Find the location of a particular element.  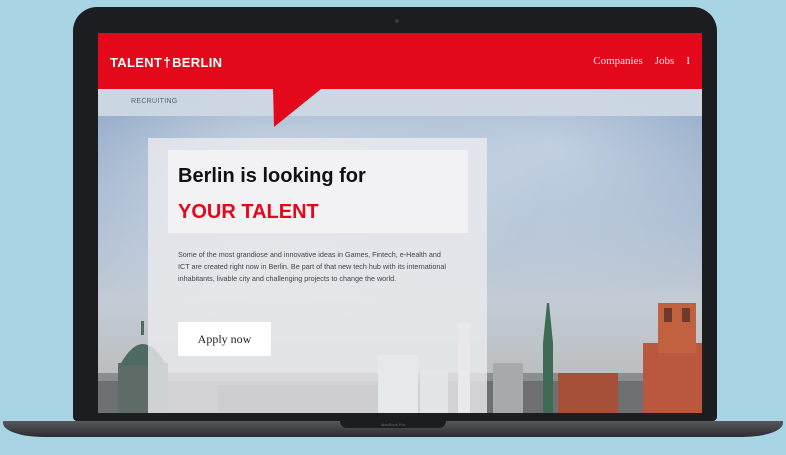

main-navigation: Companies Jobs I is located at coordinates (647, 61).